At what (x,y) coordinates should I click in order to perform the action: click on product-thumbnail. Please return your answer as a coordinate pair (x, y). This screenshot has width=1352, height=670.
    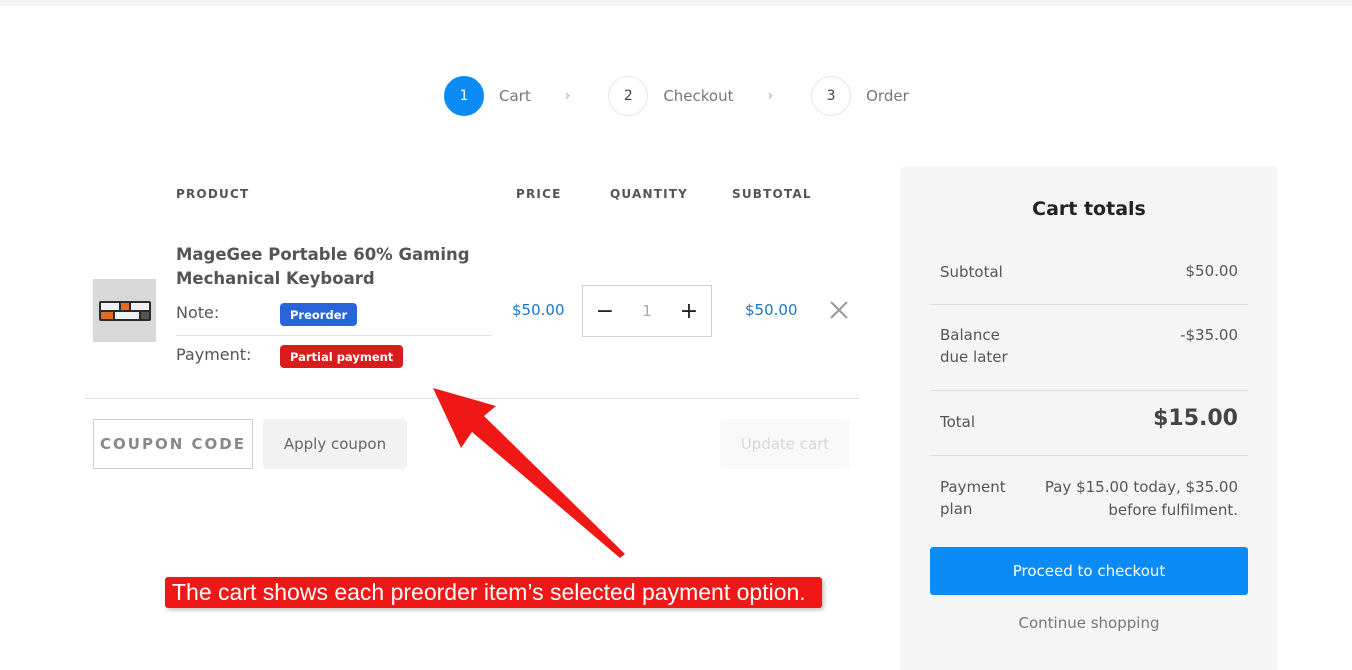
    Looking at the image, I should click on (124, 310).